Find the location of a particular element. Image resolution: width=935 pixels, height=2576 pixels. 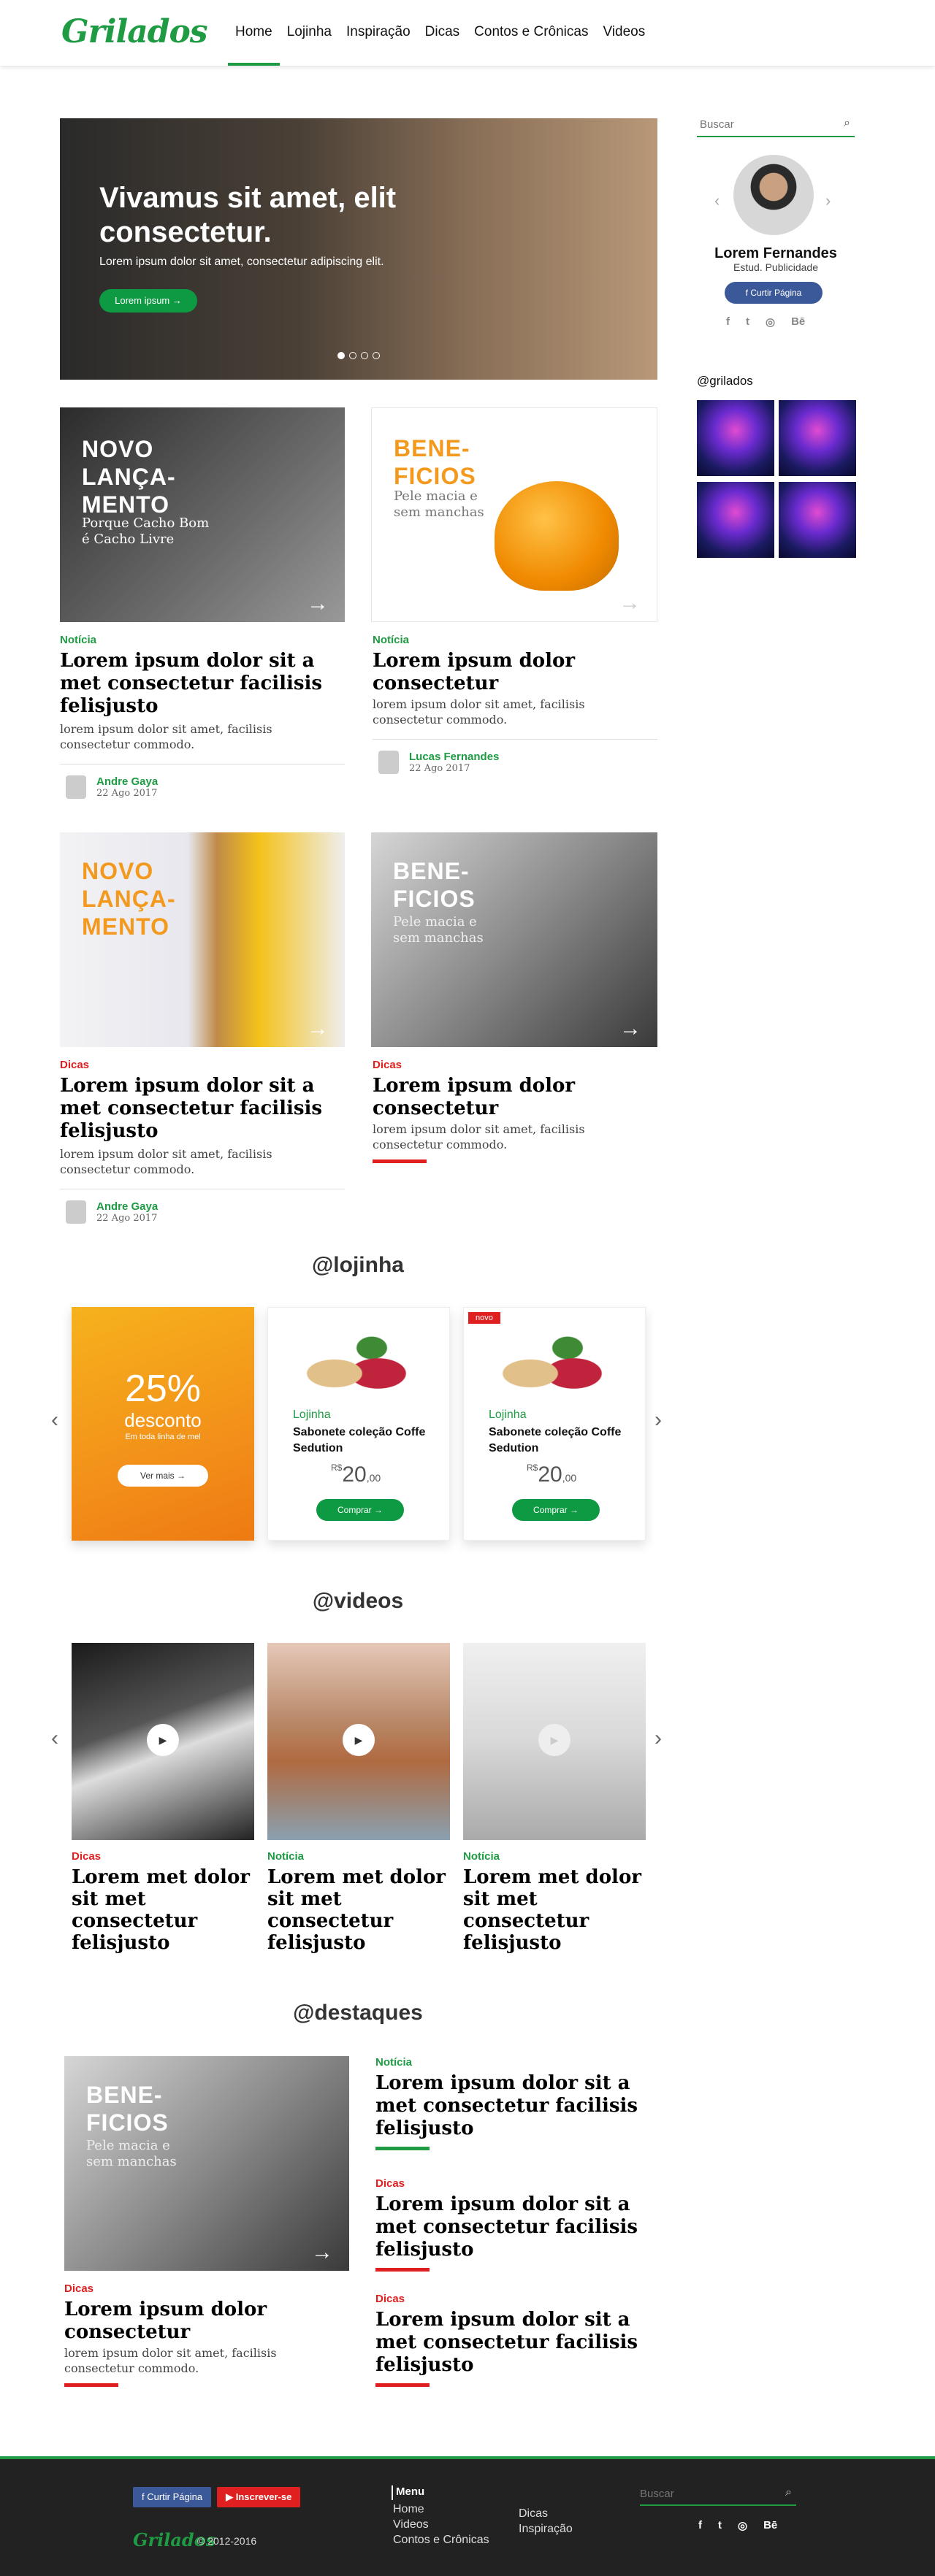

like-page-button: f Curtir Página is located at coordinates (774, 293).